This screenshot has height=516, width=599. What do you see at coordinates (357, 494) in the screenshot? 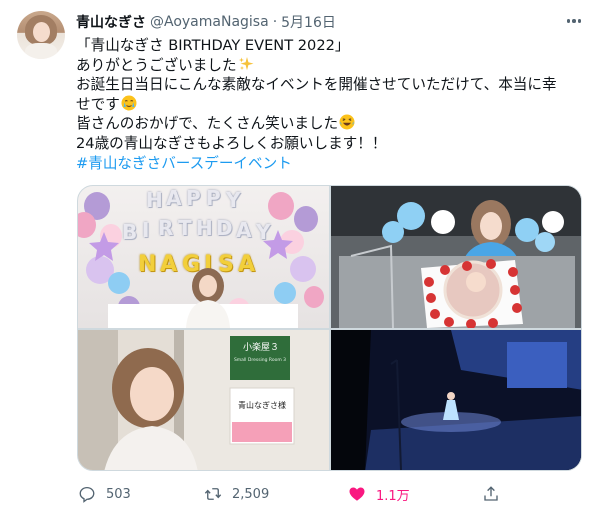
I see `like-icon` at bounding box center [357, 494].